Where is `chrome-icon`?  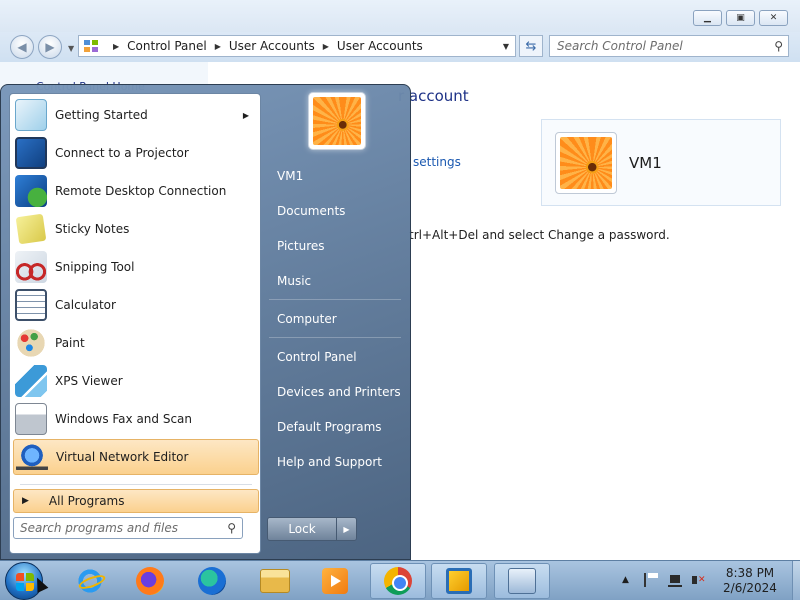 chrome-icon is located at coordinates (398, 581).